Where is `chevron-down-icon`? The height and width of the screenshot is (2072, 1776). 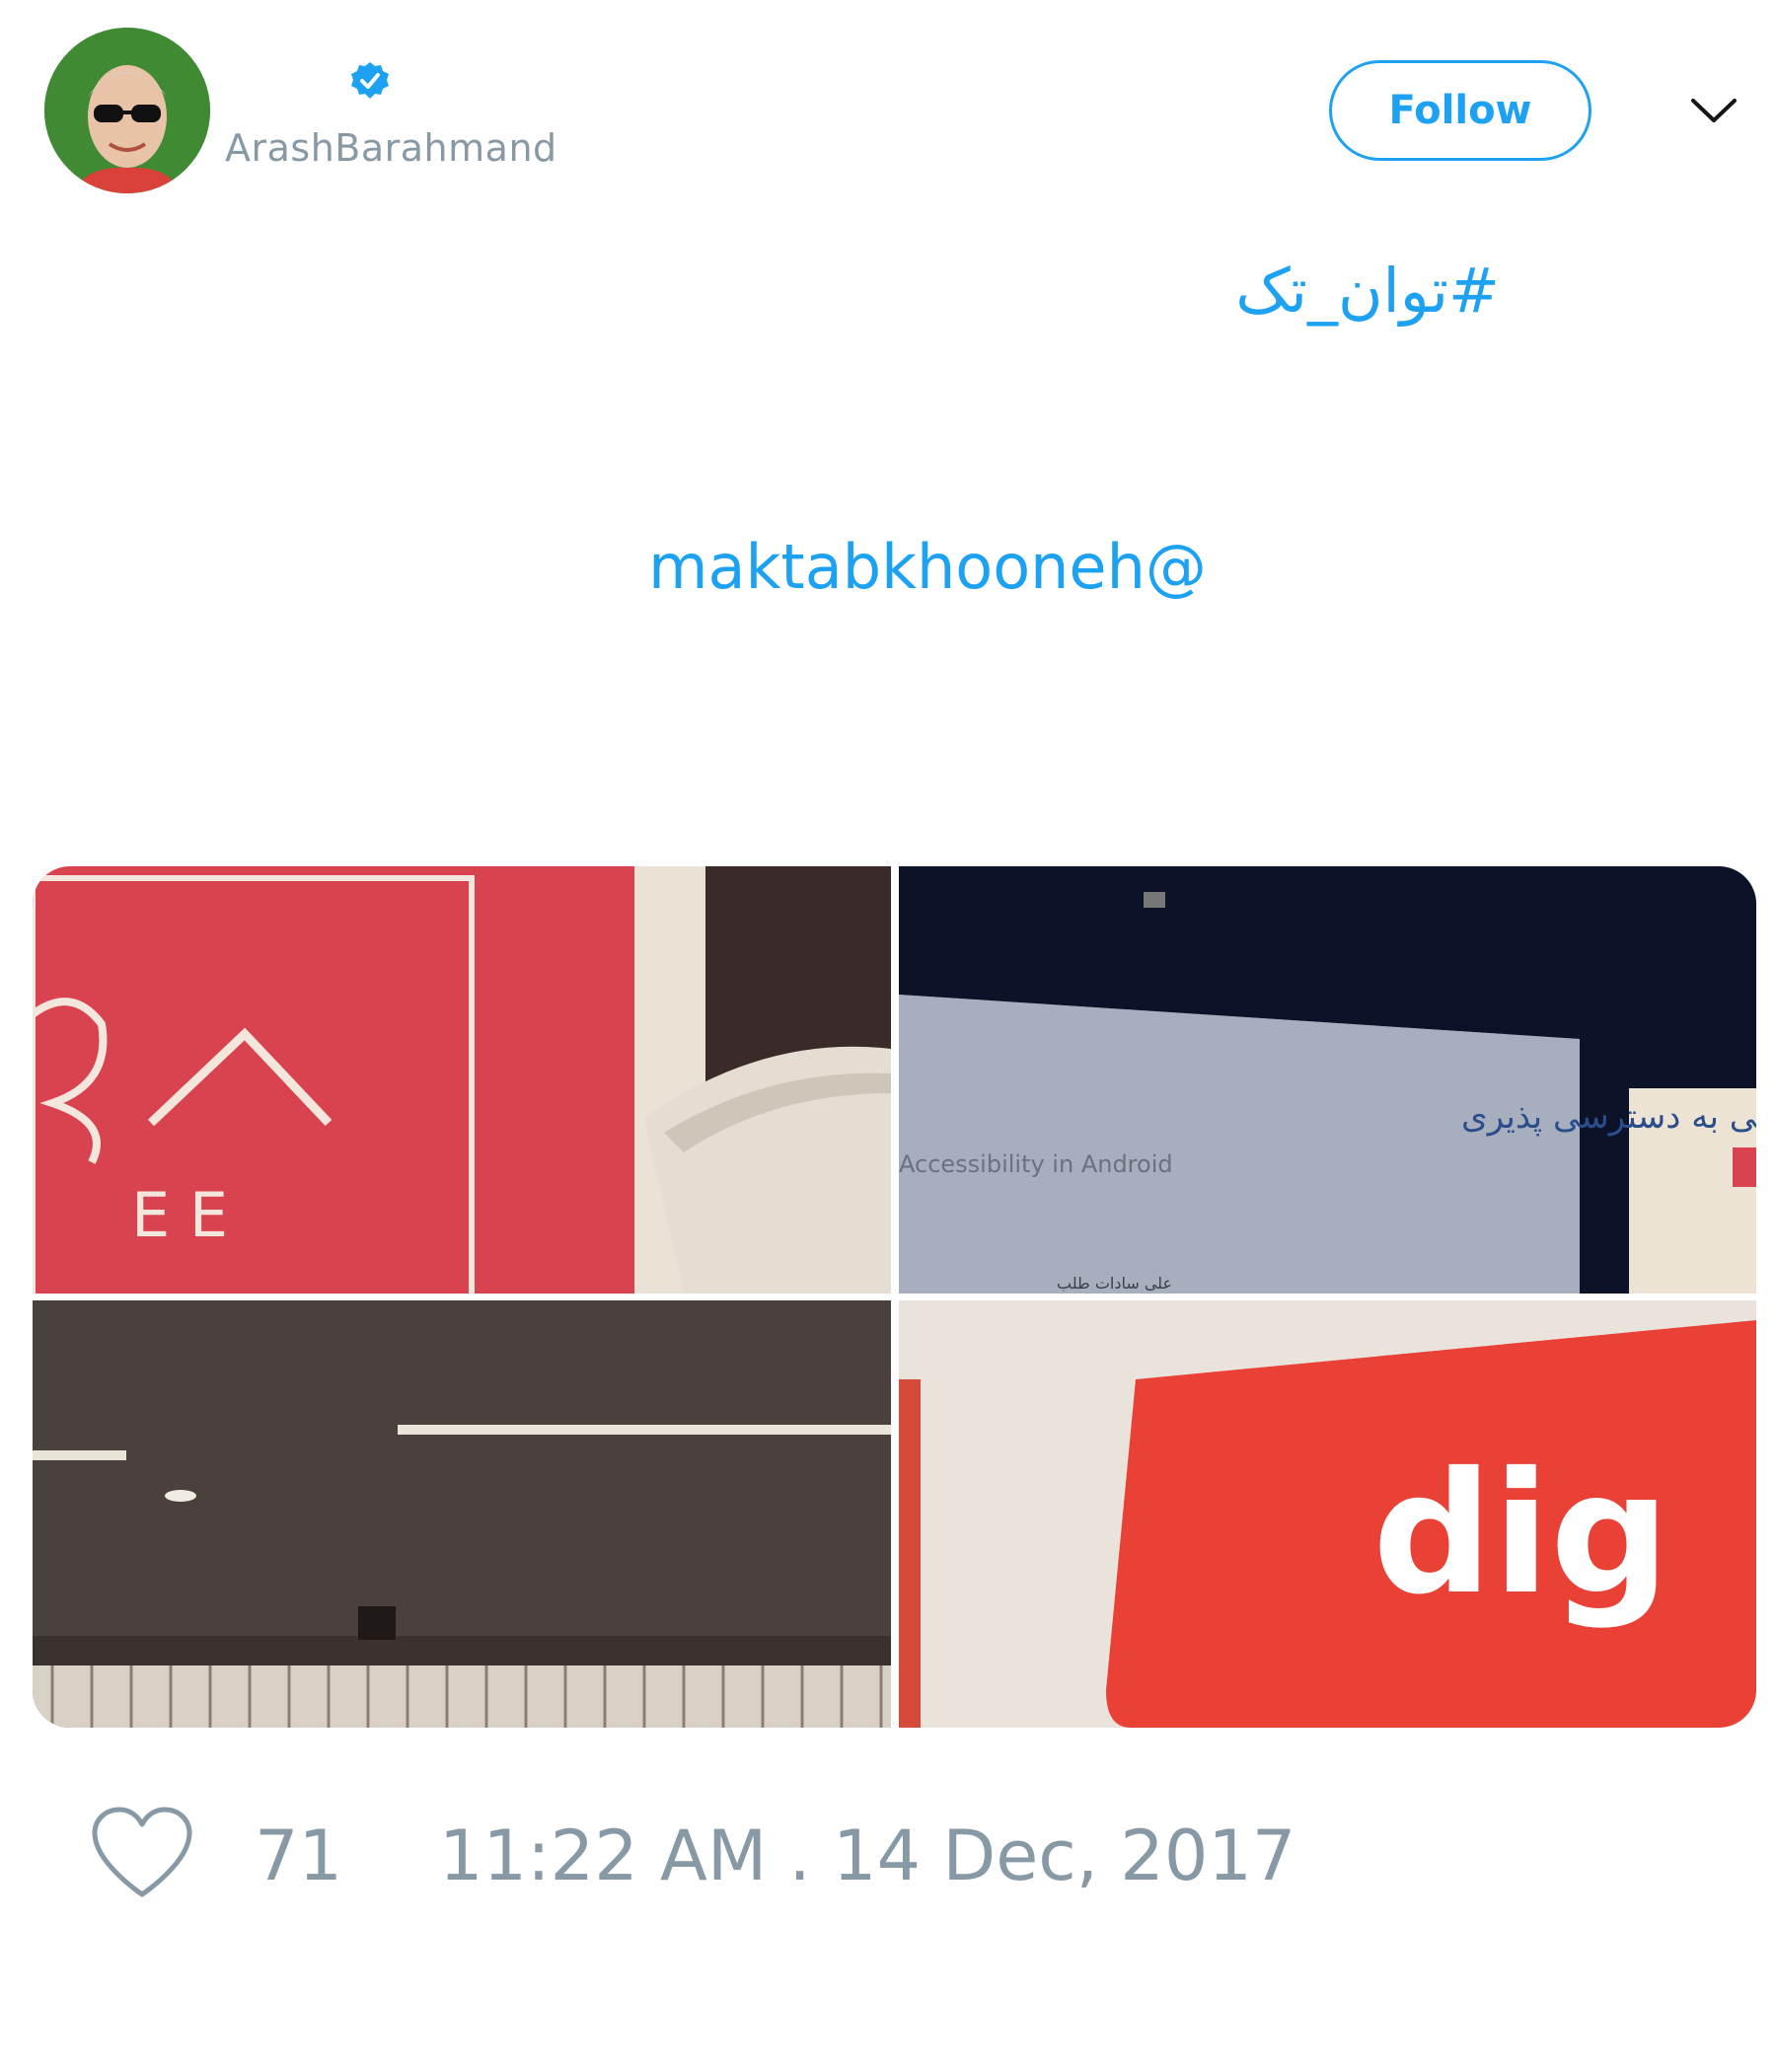
chevron-down-icon is located at coordinates (1714, 109).